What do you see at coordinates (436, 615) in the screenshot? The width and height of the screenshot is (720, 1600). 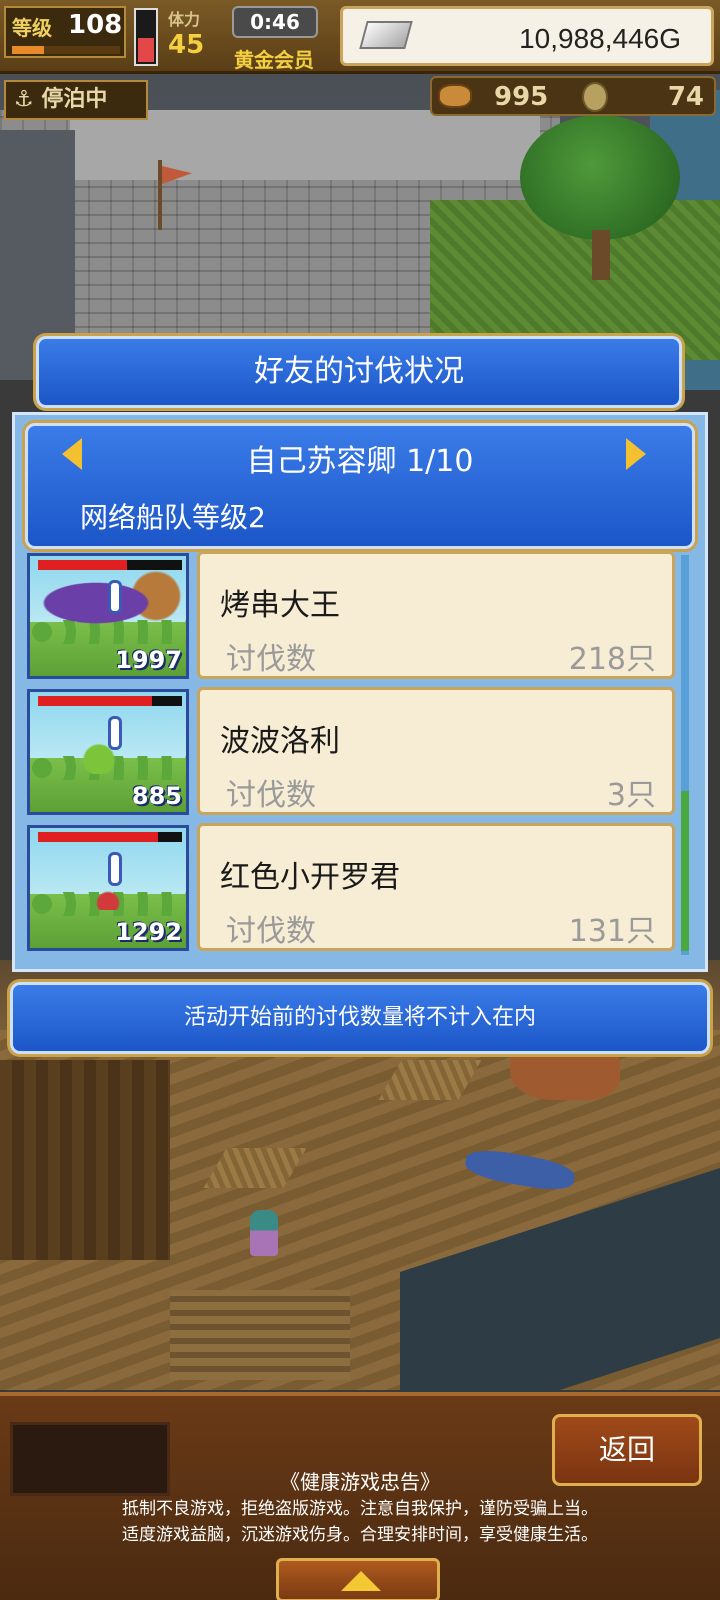 I see `friend-card: 烤串大王 讨伐数 218只` at bounding box center [436, 615].